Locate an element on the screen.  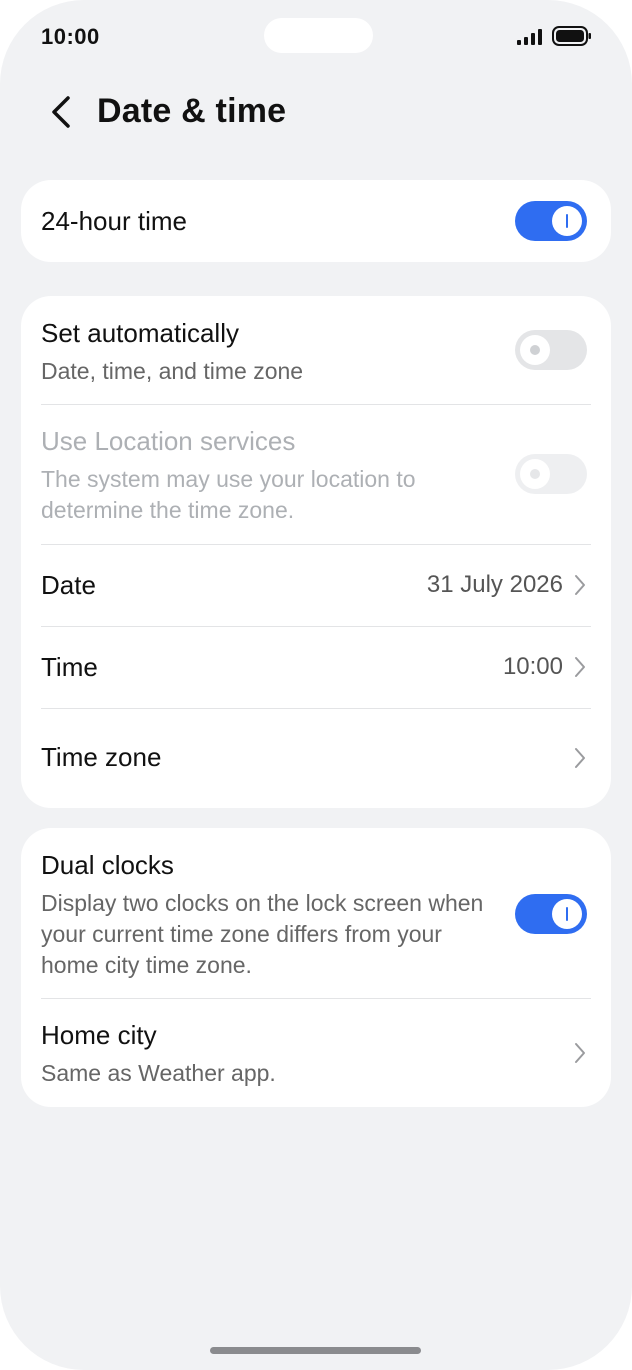
setting-label: 24-hour time is located at coordinates (114, 221).